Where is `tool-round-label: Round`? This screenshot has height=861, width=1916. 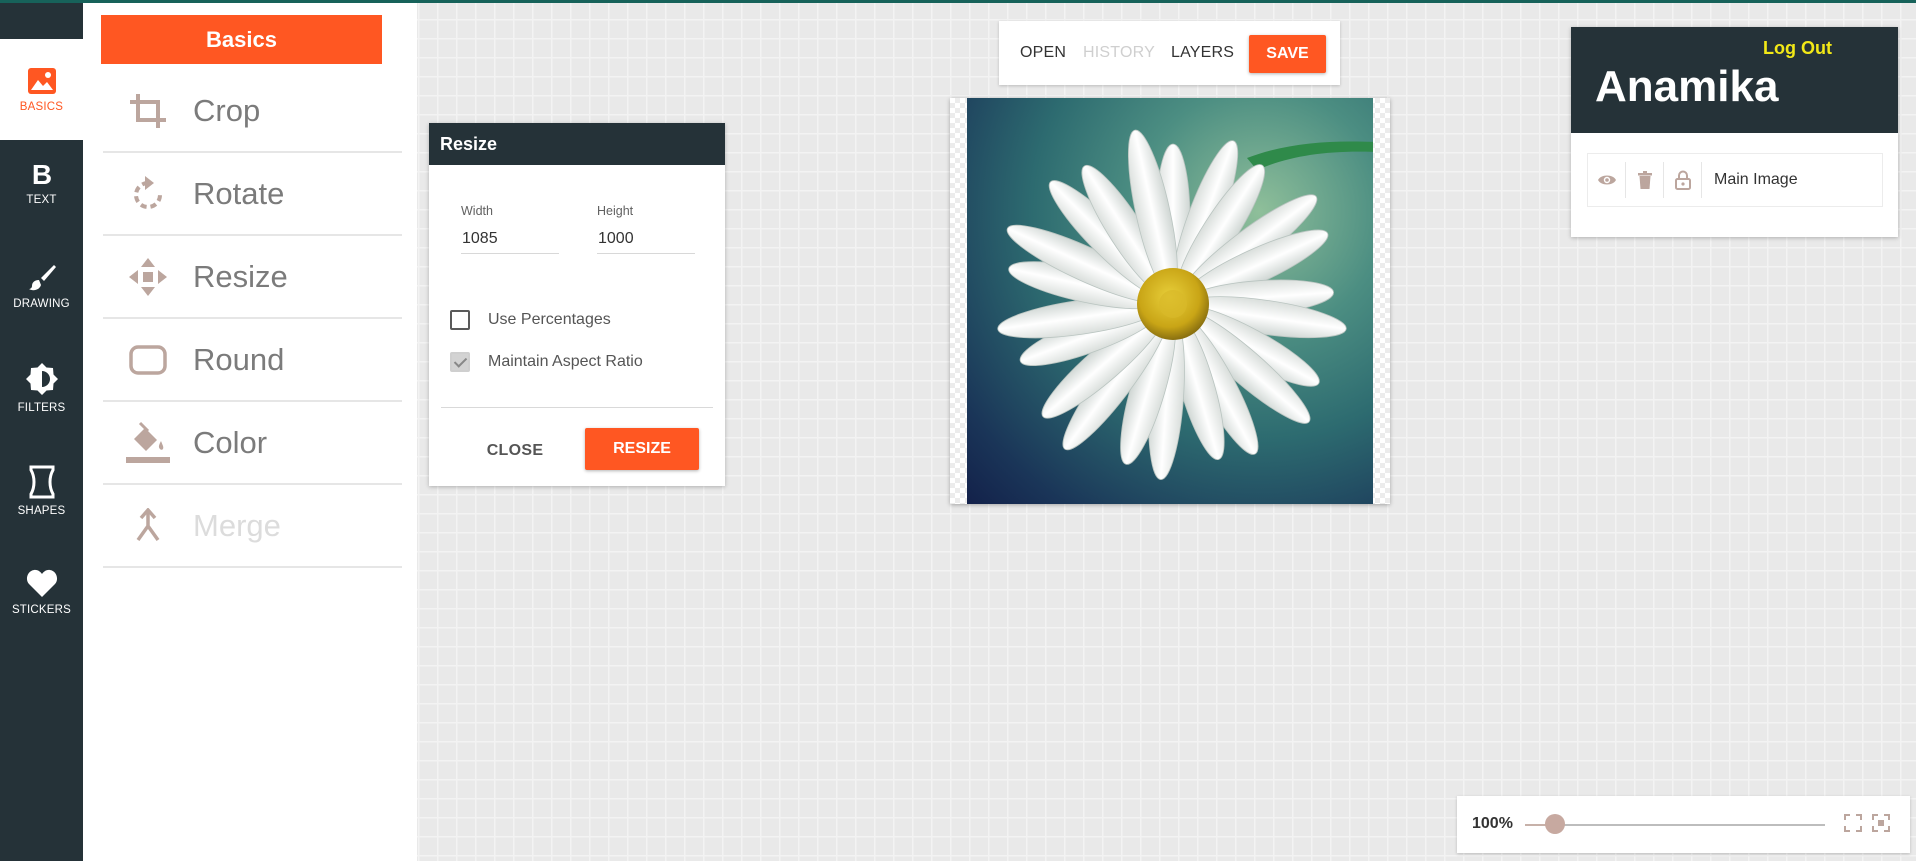
tool-round-label: Round is located at coordinates (239, 359).